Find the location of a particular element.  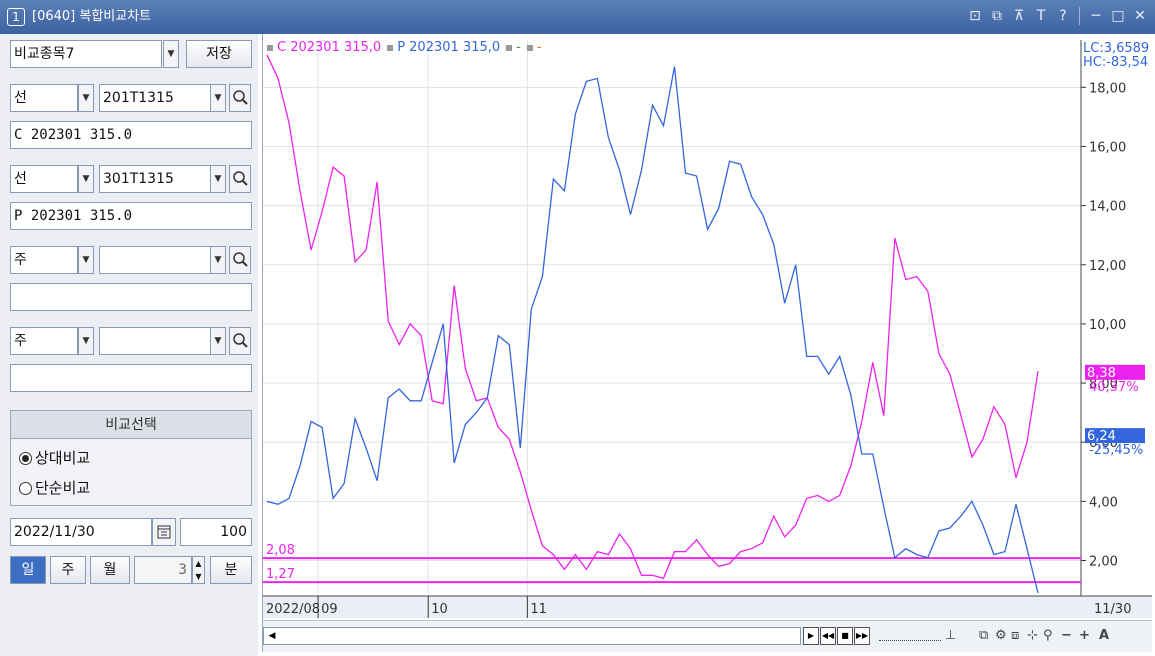

calendar-icon is located at coordinates (164, 532).